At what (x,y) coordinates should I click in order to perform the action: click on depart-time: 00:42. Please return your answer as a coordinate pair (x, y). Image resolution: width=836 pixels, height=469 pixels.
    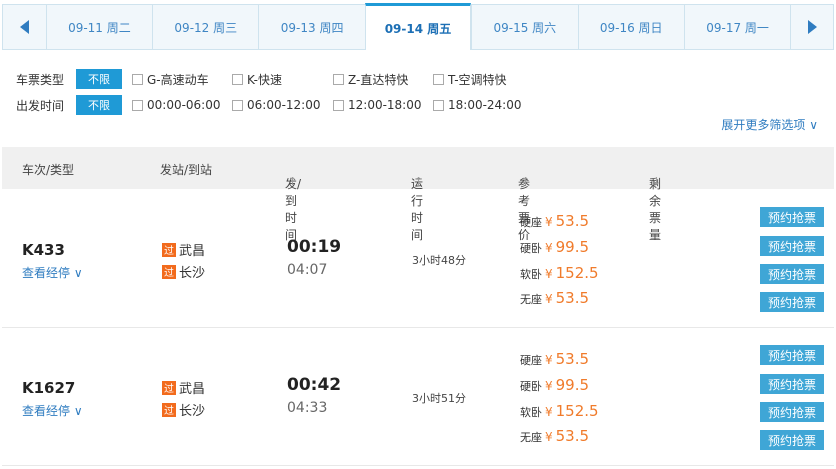
    Looking at the image, I should click on (314, 385).